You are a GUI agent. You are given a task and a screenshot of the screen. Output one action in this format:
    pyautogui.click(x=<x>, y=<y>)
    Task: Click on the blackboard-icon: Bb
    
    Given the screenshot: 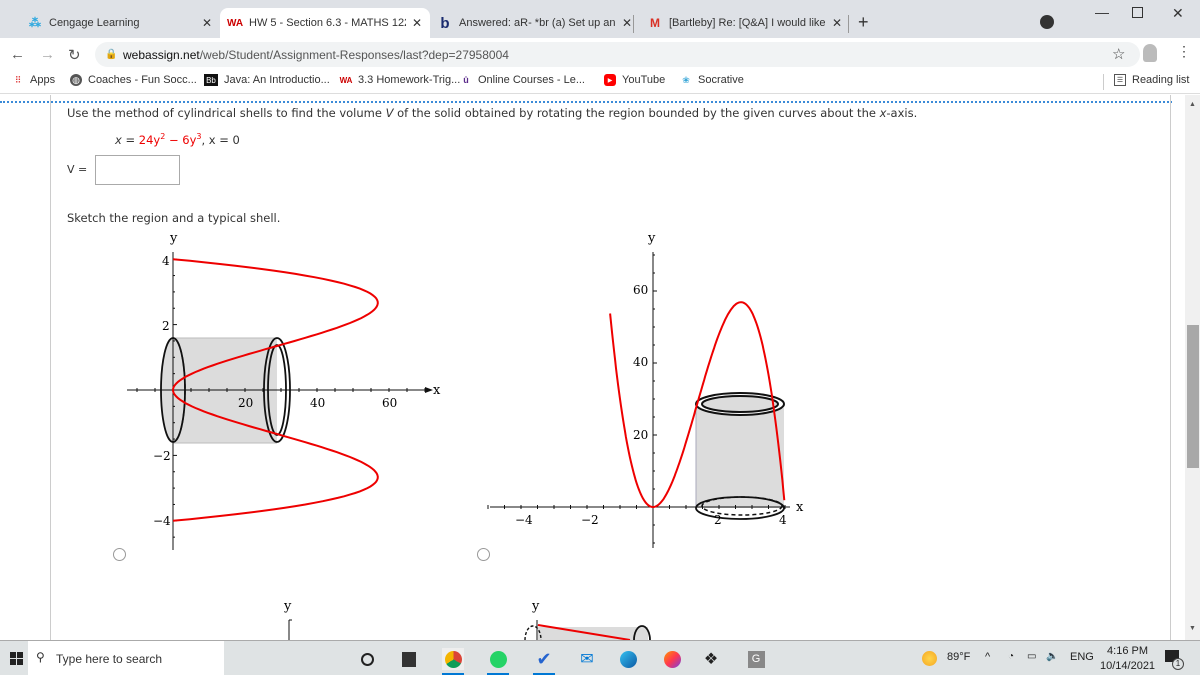 What is the action you would take?
    pyautogui.click(x=211, y=80)
    